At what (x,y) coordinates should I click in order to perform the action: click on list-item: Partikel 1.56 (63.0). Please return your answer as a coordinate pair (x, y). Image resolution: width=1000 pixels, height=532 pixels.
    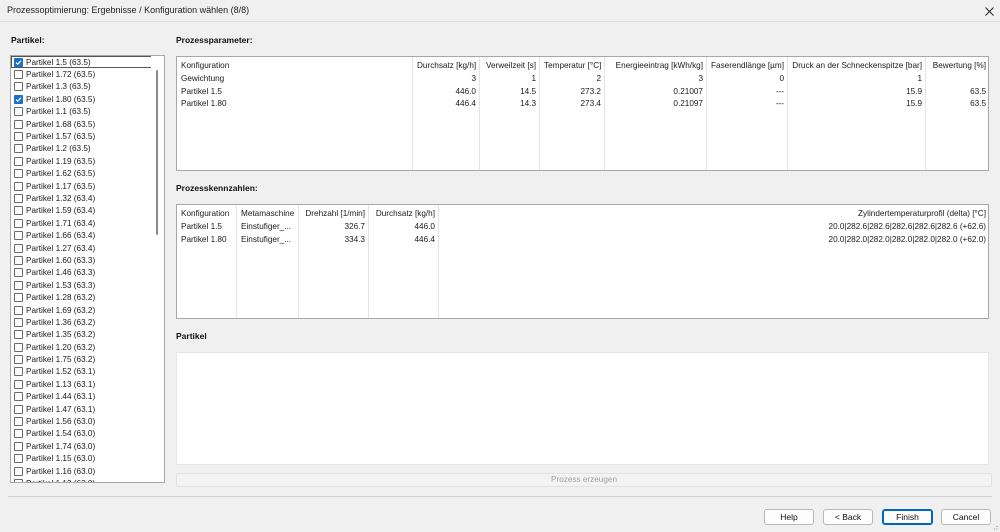
    Looking at the image, I should click on (81, 421).